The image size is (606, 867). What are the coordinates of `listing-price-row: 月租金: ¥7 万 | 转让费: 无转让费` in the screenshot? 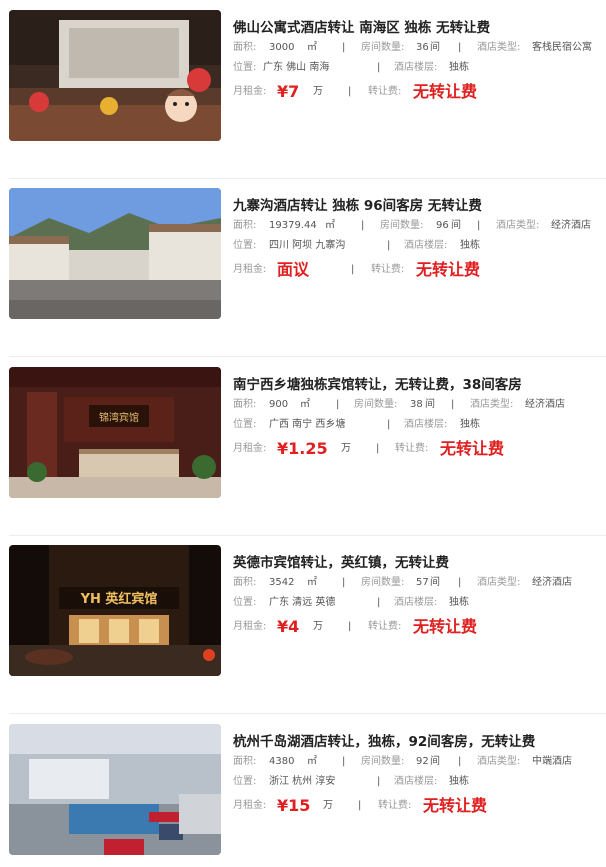 It's located at (415, 92).